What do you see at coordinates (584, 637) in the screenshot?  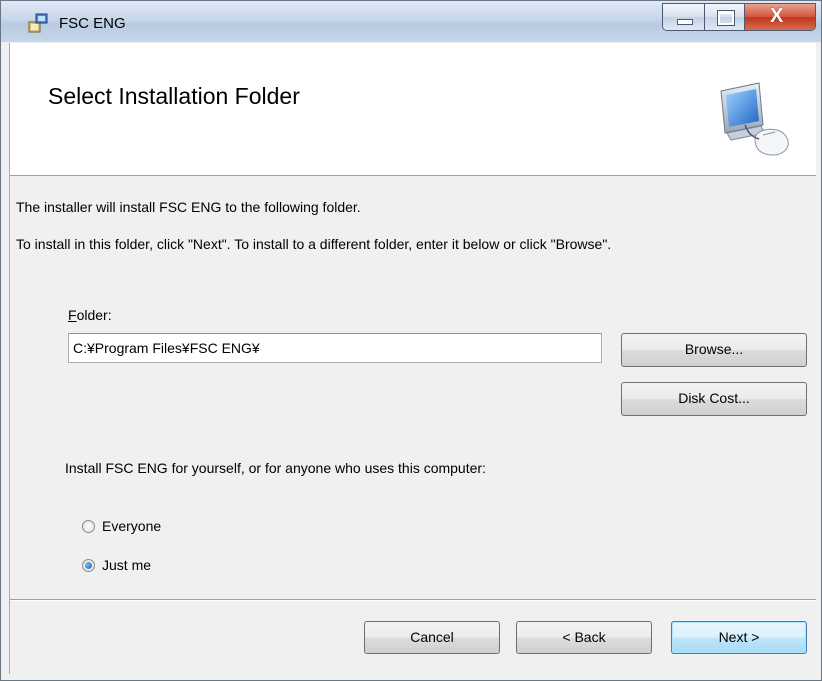 I see `back-button: < Back` at bounding box center [584, 637].